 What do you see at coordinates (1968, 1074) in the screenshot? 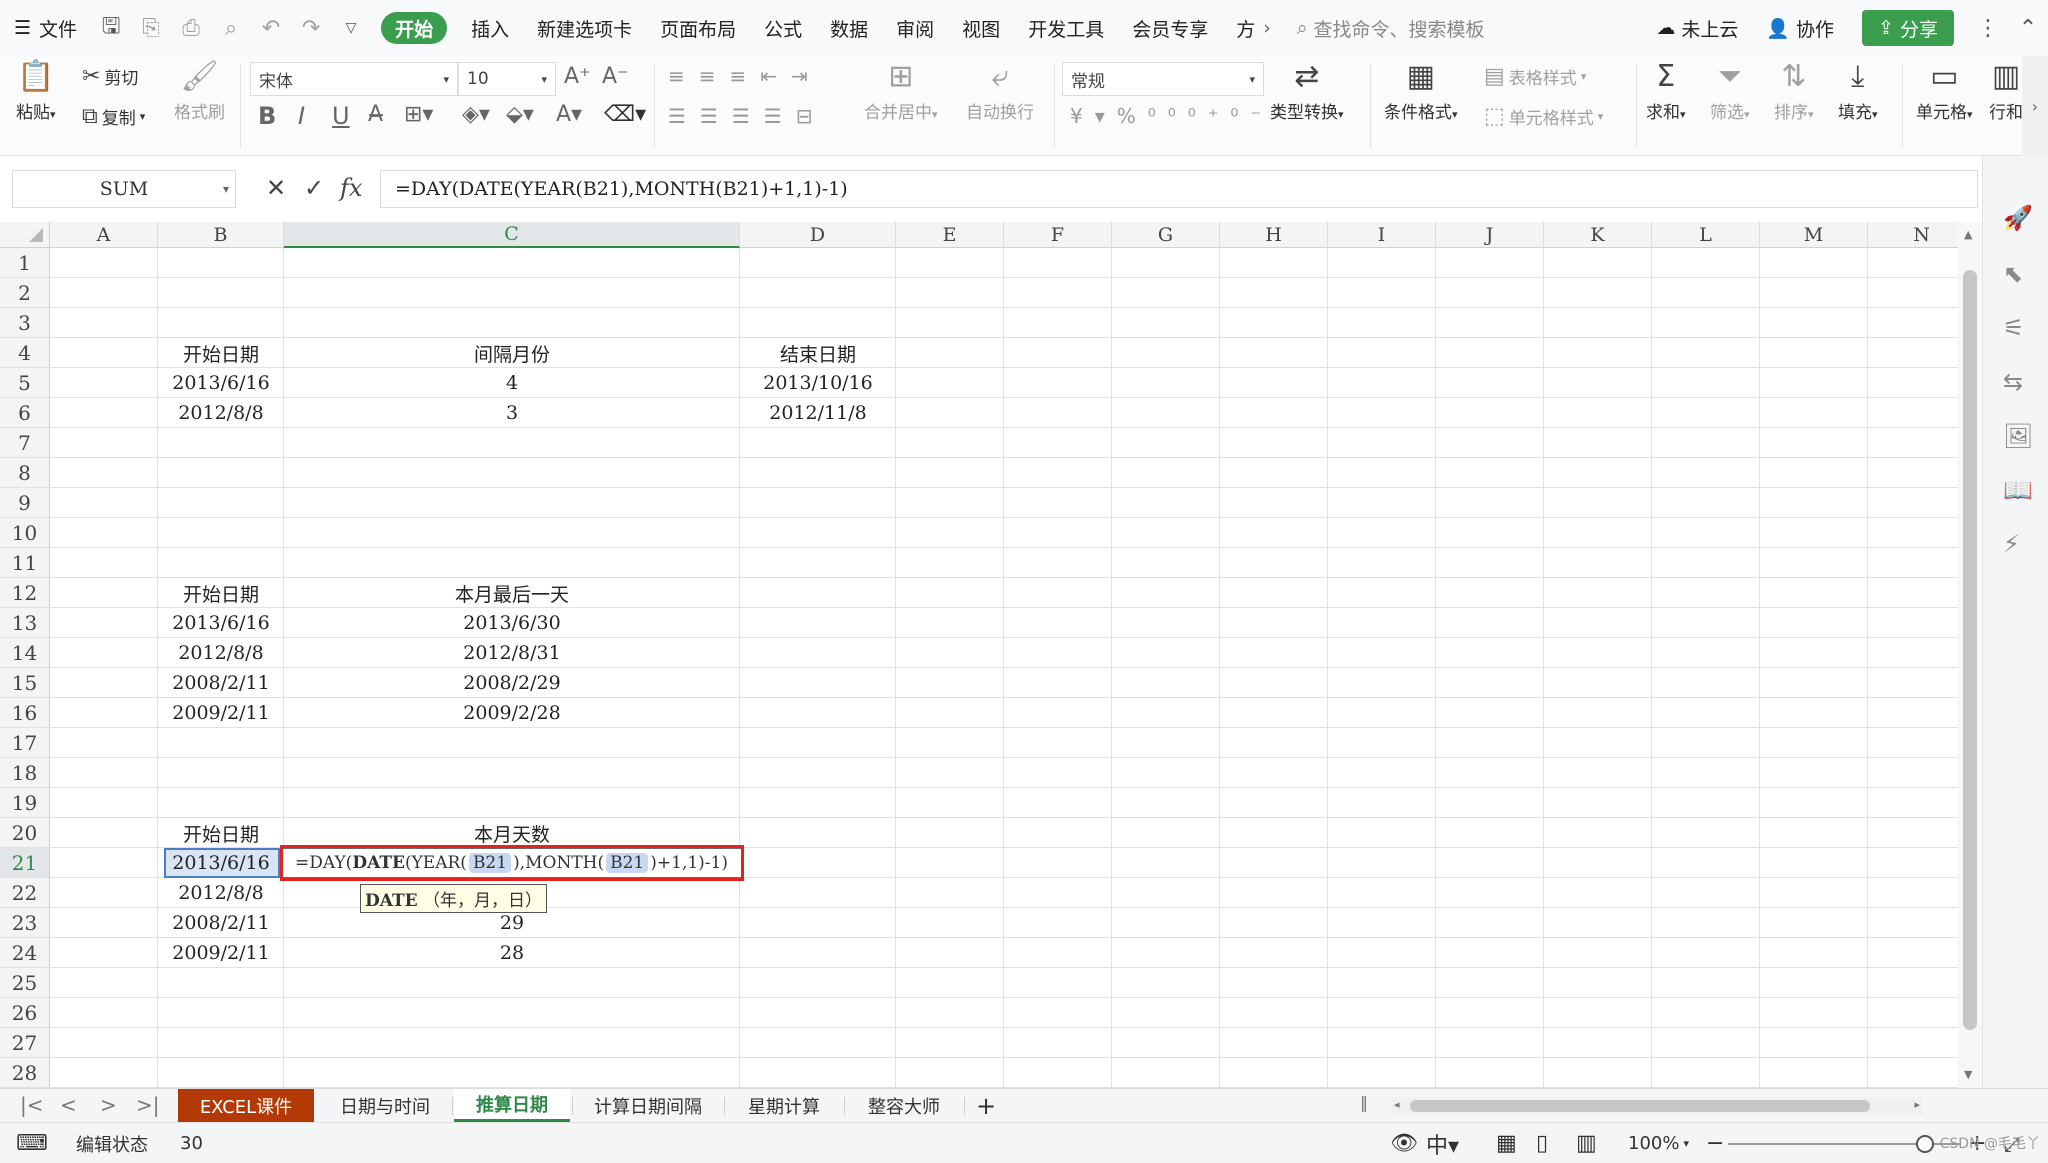
I see `scroll-down-icon: ▼` at bounding box center [1968, 1074].